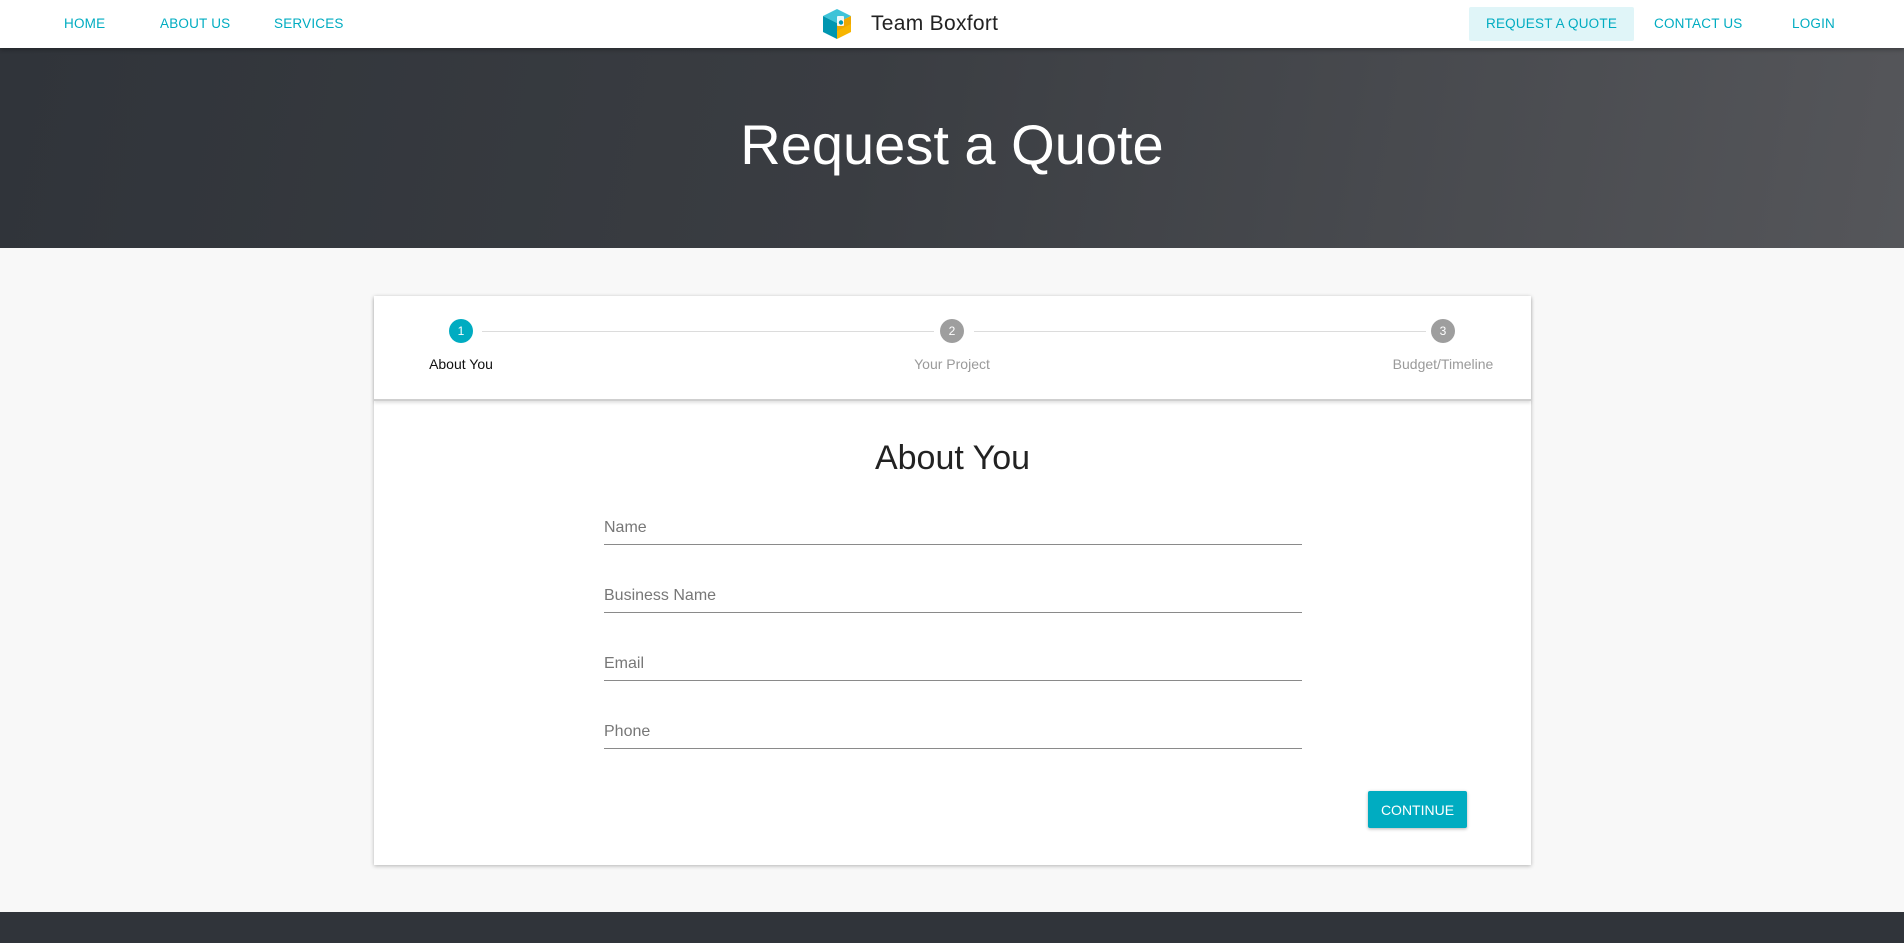 The width and height of the screenshot is (1904, 943). I want to click on step-1-label: About You, so click(461, 364).